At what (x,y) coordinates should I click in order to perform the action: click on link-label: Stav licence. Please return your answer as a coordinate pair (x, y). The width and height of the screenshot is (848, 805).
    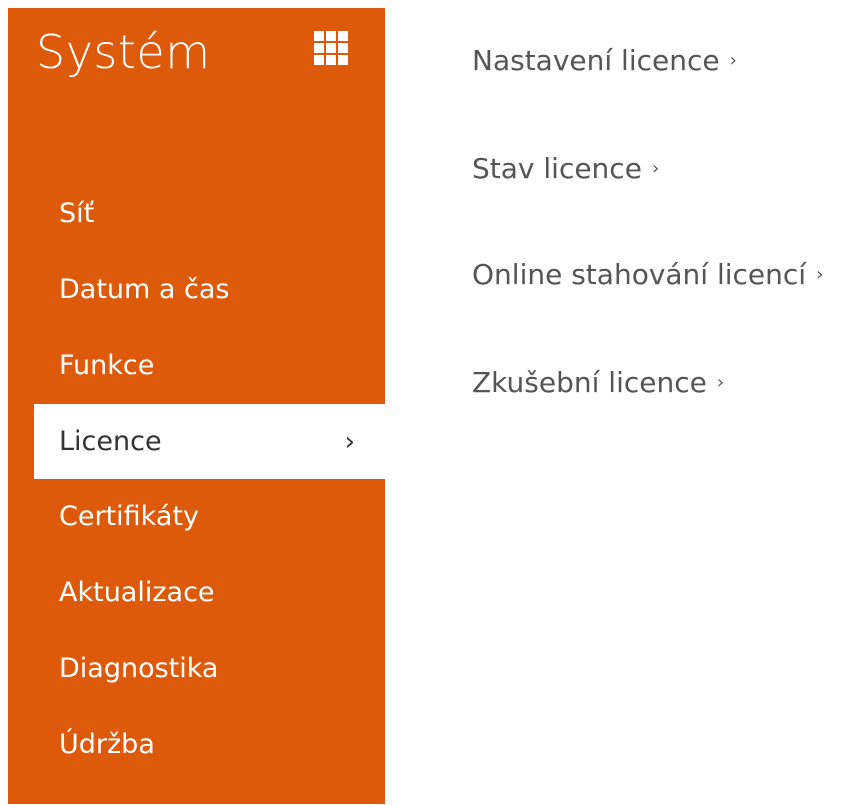
    Looking at the image, I should click on (557, 168).